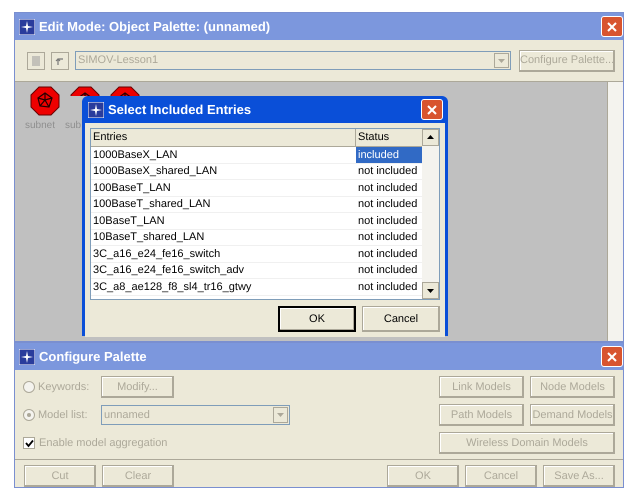 Image resolution: width=624 pixels, height=488 pixels. I want to click on table-cell: included, so click(389, 154).